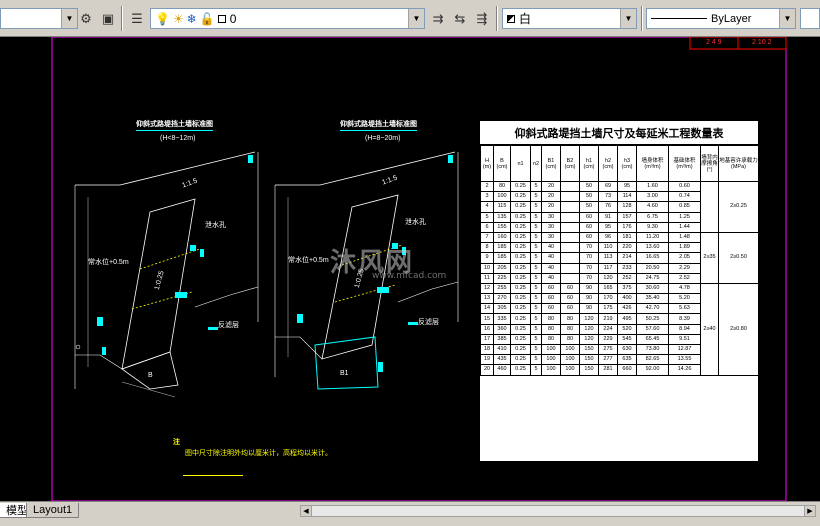 Image resolution: width=820 pixels, height=526 pixels. I want to click on table-cell: 117, so click(608, 268).